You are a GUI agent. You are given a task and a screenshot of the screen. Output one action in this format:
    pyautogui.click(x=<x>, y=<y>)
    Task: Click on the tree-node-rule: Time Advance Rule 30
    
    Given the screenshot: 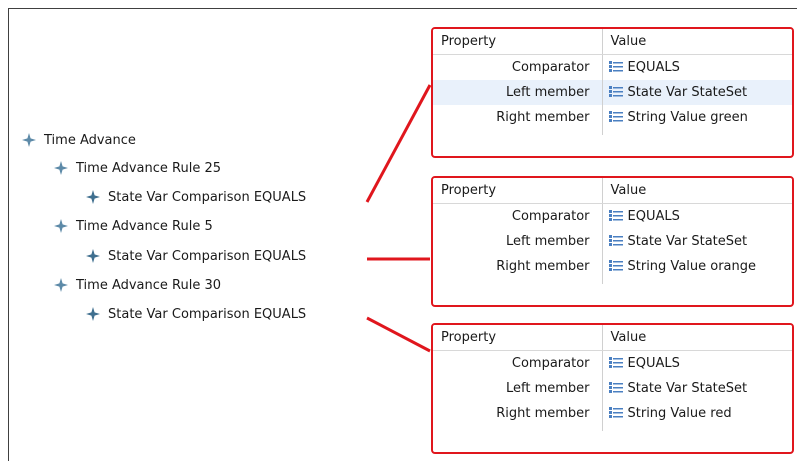 What is the action you would take?
    pyautogui.click(x=137, y=285)
    